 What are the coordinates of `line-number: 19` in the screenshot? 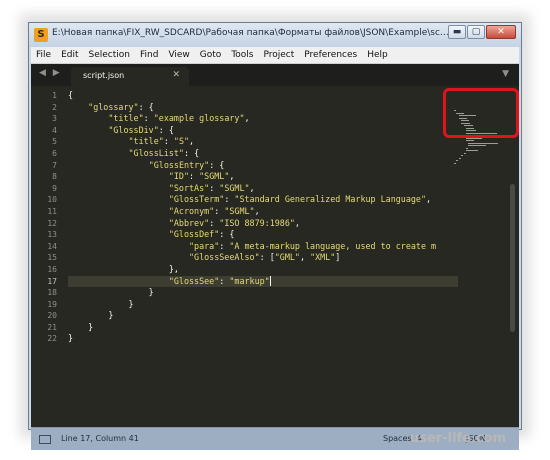 It's located at (52, 304).